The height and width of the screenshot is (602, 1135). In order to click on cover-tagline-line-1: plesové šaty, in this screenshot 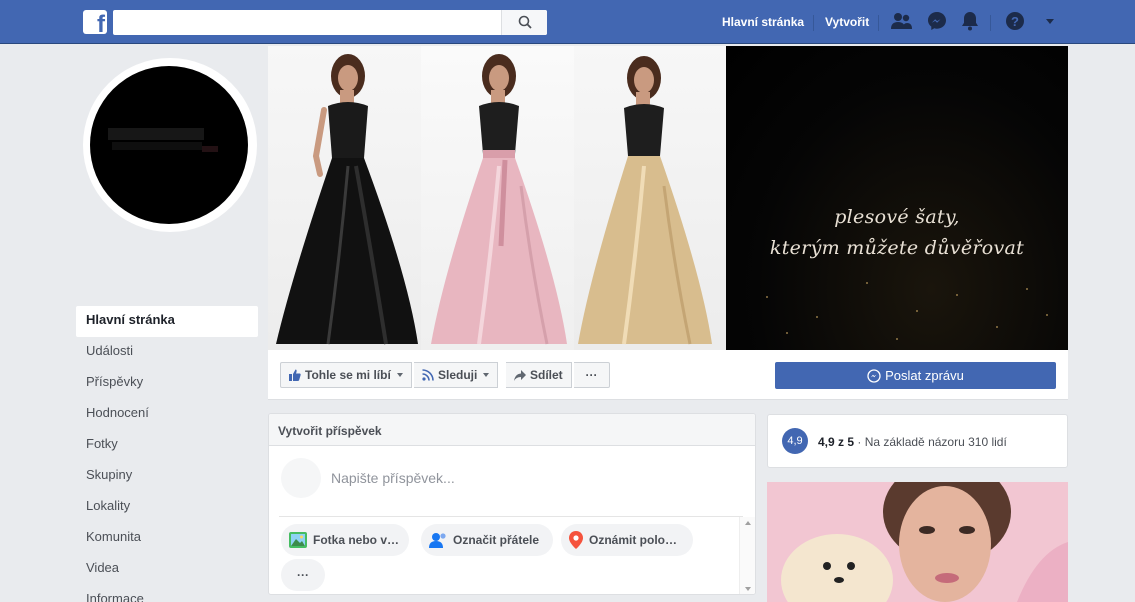, I will do `click(897, 217)`.